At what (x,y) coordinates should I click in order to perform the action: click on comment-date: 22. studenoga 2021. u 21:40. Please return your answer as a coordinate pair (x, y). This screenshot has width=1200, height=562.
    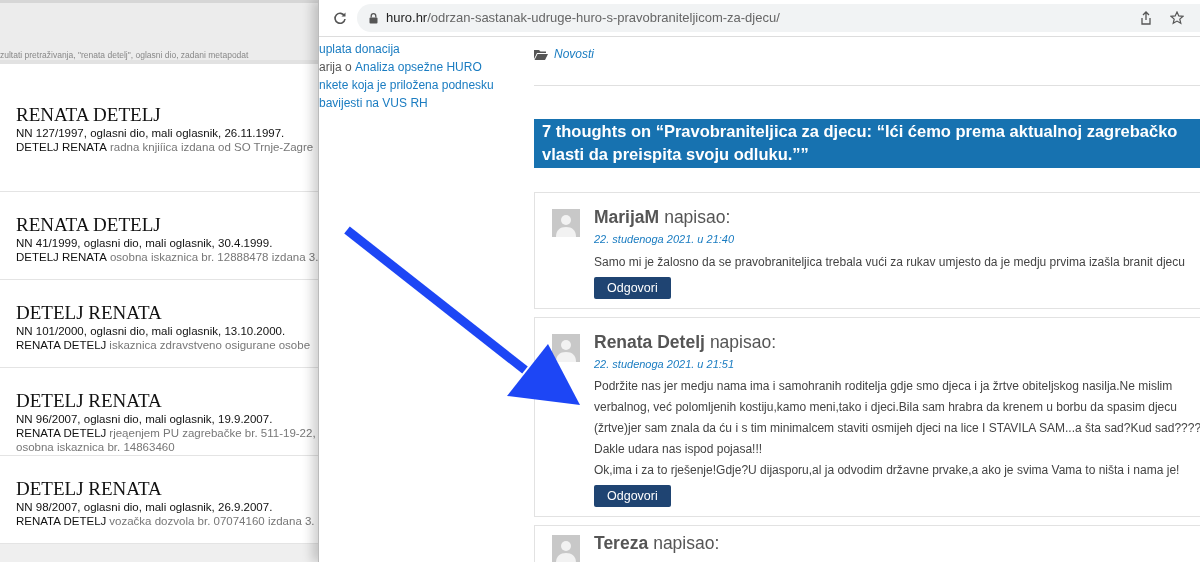
    Looking at the image, I should click on (664, 239).